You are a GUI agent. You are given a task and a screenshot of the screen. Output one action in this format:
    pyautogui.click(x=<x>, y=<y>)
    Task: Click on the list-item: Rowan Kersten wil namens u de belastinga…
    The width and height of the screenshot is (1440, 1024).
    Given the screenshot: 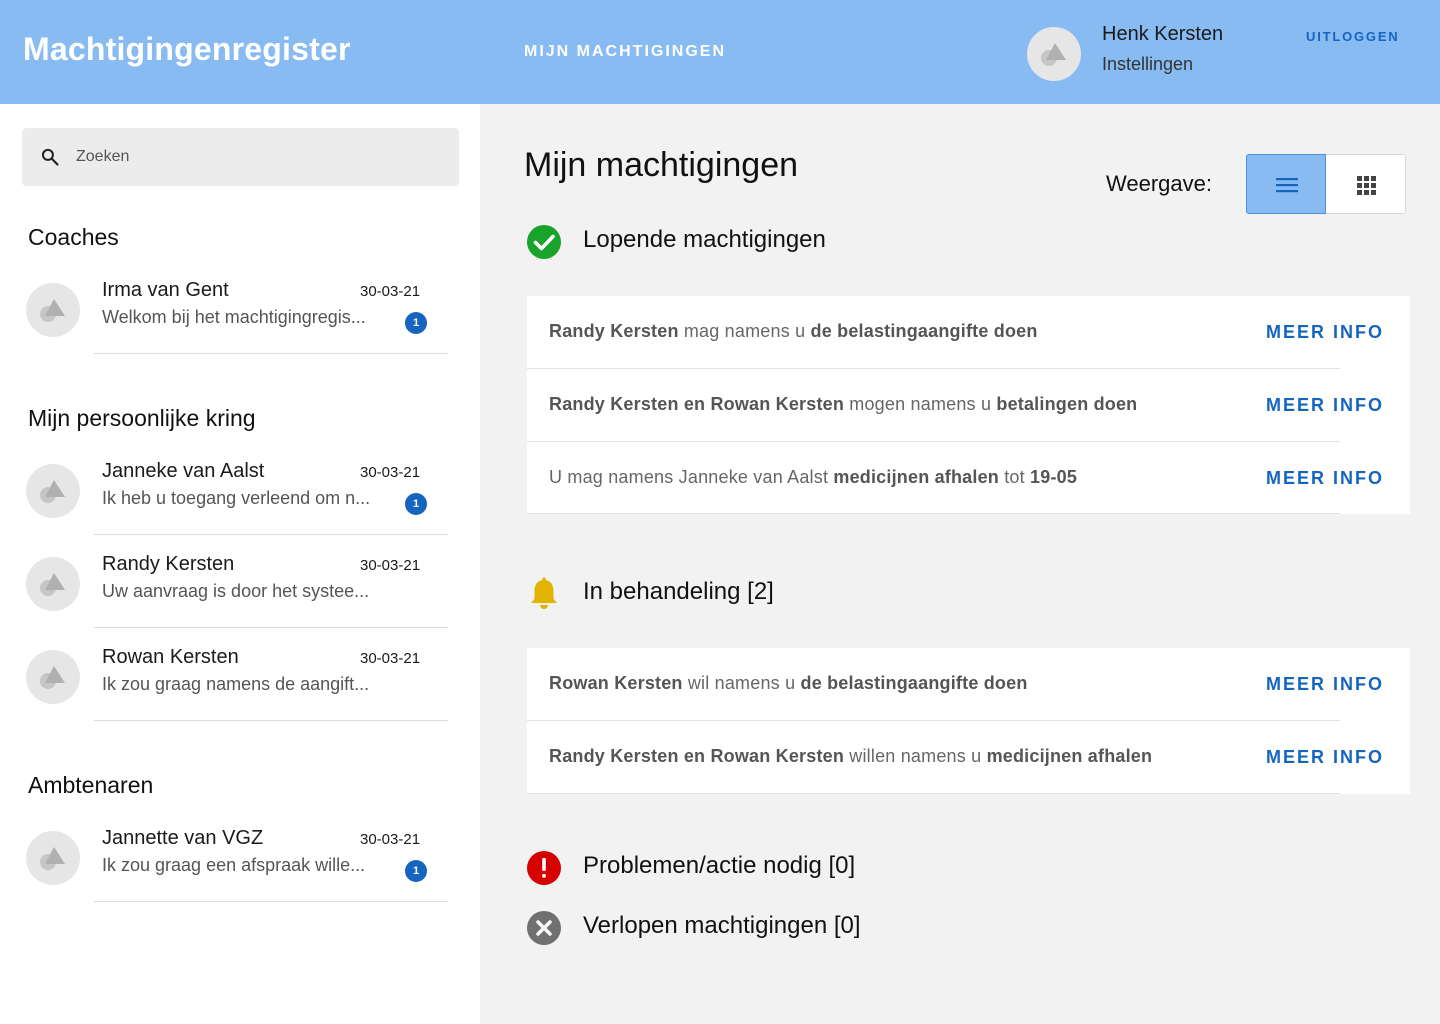 What is the action you would take?
    pyautogui.click(x=968, y=684)
    